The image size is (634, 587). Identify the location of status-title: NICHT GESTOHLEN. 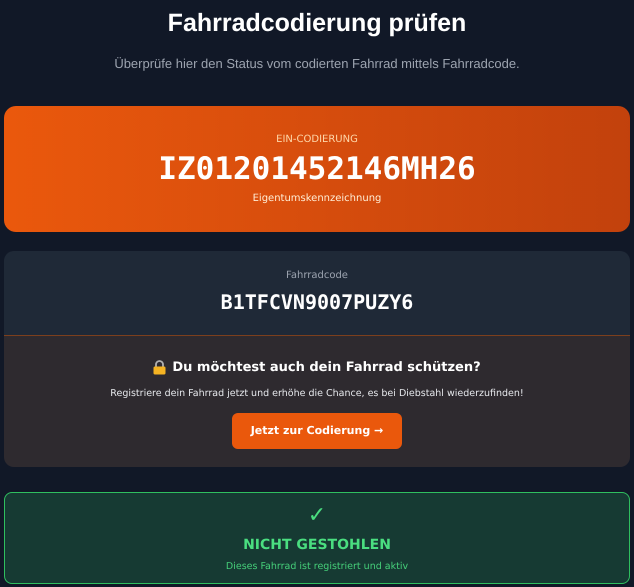
(317, 545).